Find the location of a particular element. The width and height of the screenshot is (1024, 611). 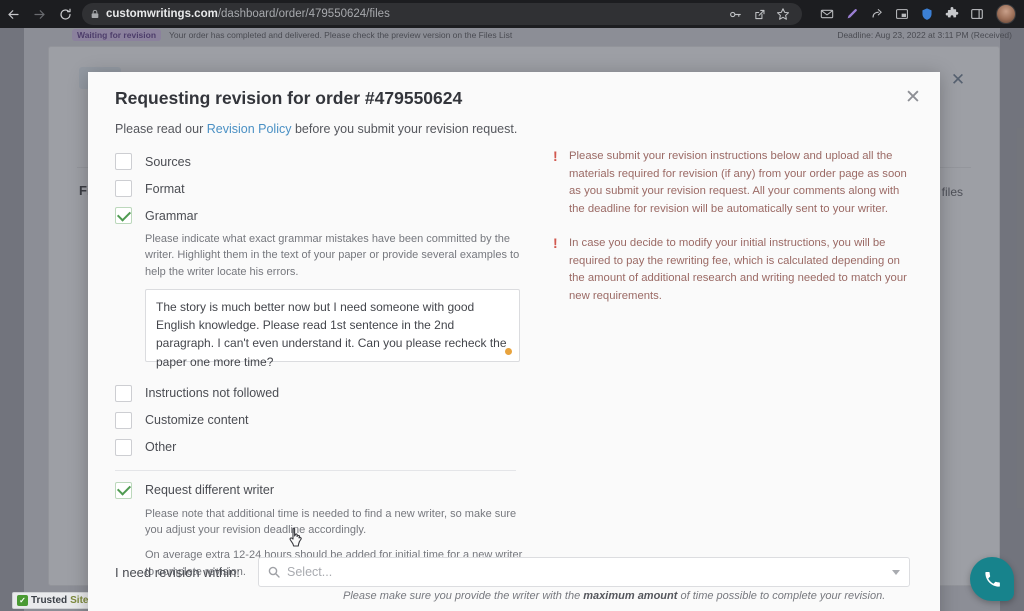

call-support-button is located at coordinates (992, 579).